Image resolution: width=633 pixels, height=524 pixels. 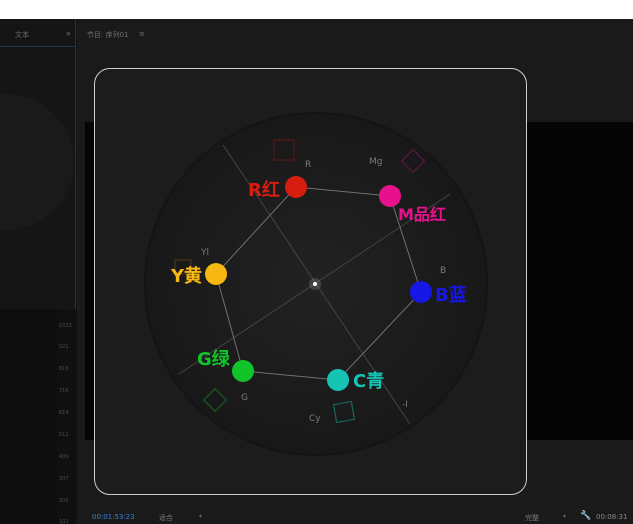 What do you see at coordinates (64, 369) in the screenshot?
I see `ruler-tick: 818` at bounding box center [64, 369].